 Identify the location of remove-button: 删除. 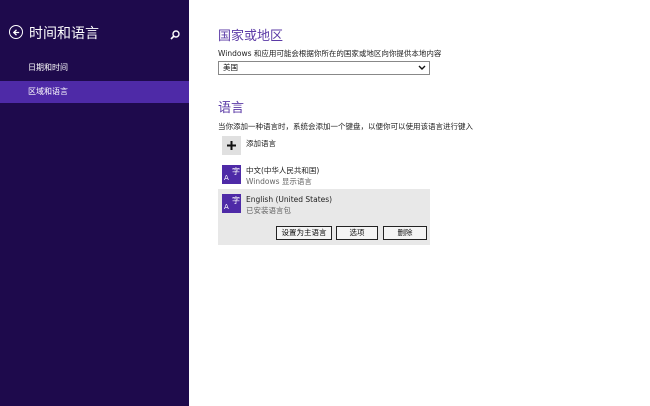
(405, 233).